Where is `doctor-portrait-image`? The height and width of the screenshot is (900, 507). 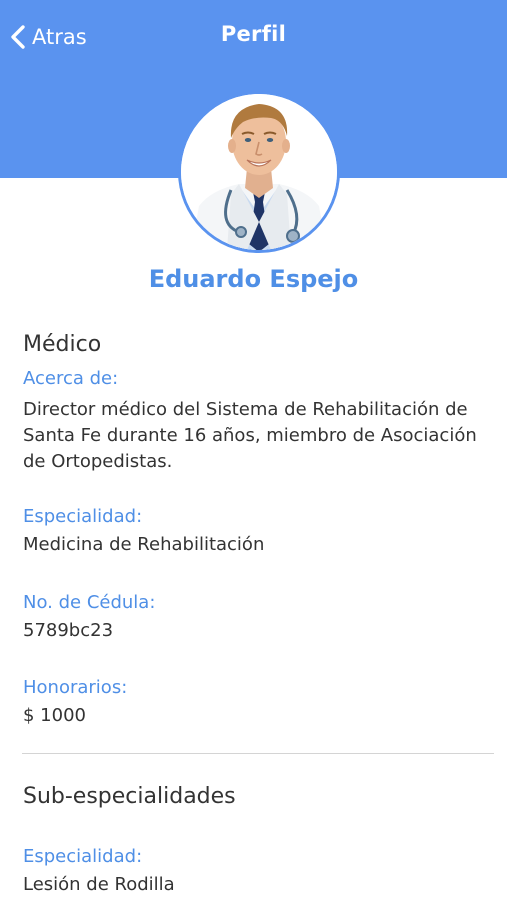 doctor-portrait-image is located at coordinates (259, 172).